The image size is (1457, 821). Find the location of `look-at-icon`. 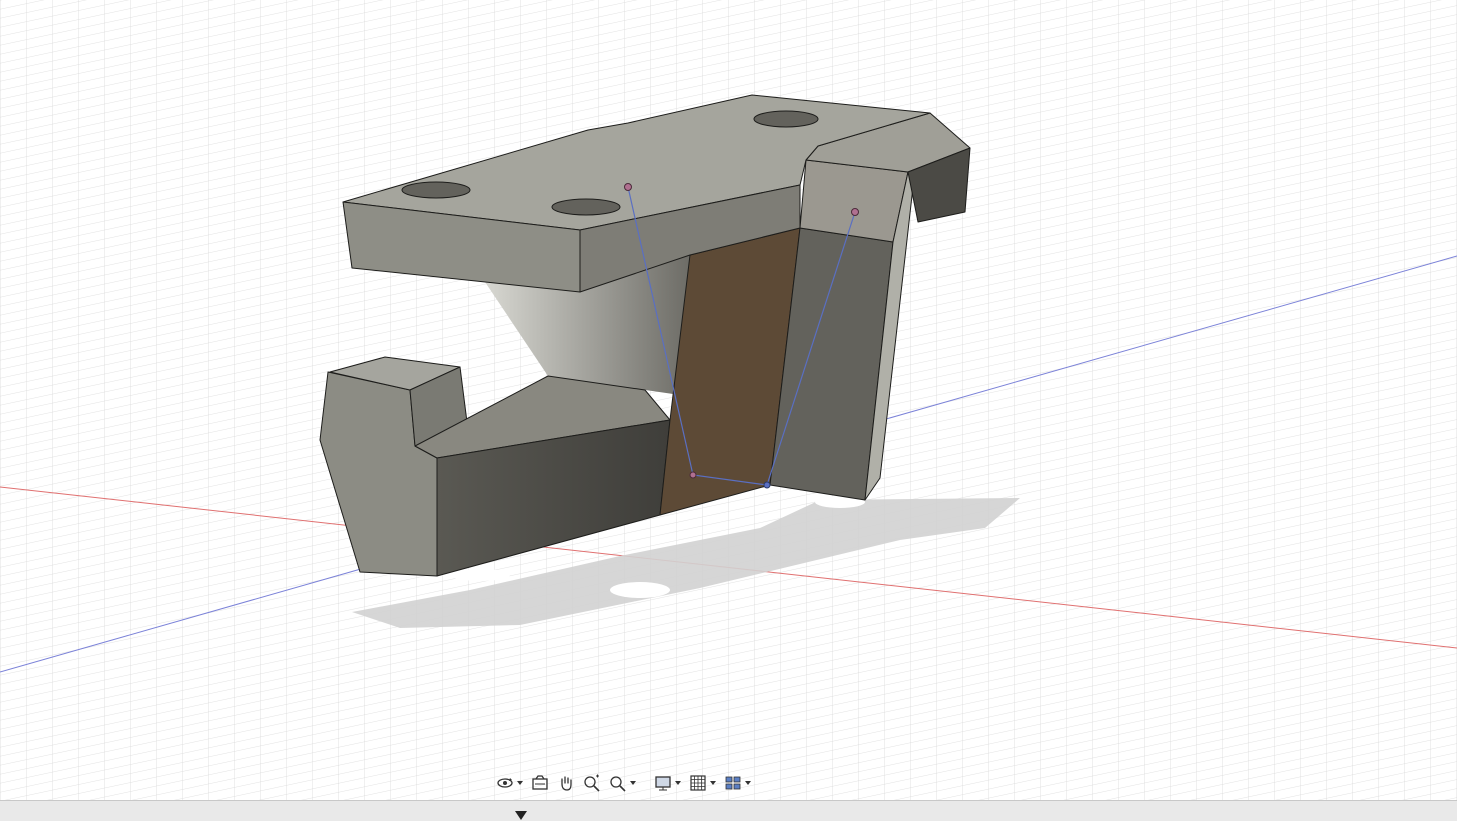

look-at-icon is located at coordinates (540, 783).